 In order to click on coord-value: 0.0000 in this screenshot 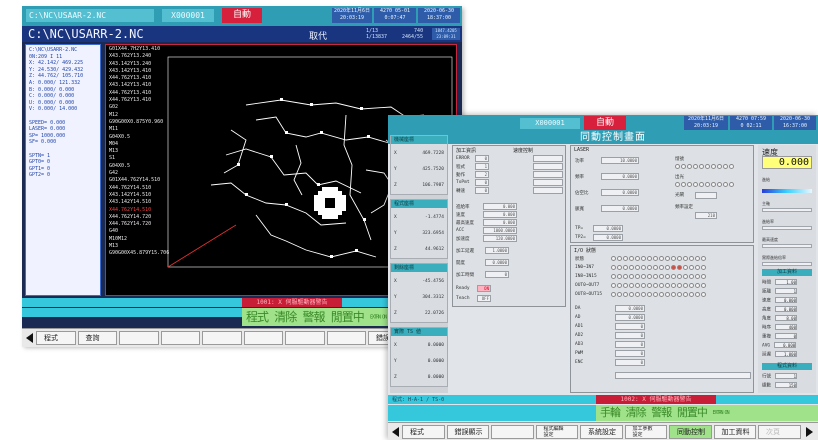, I will do `click(435, 361)`.